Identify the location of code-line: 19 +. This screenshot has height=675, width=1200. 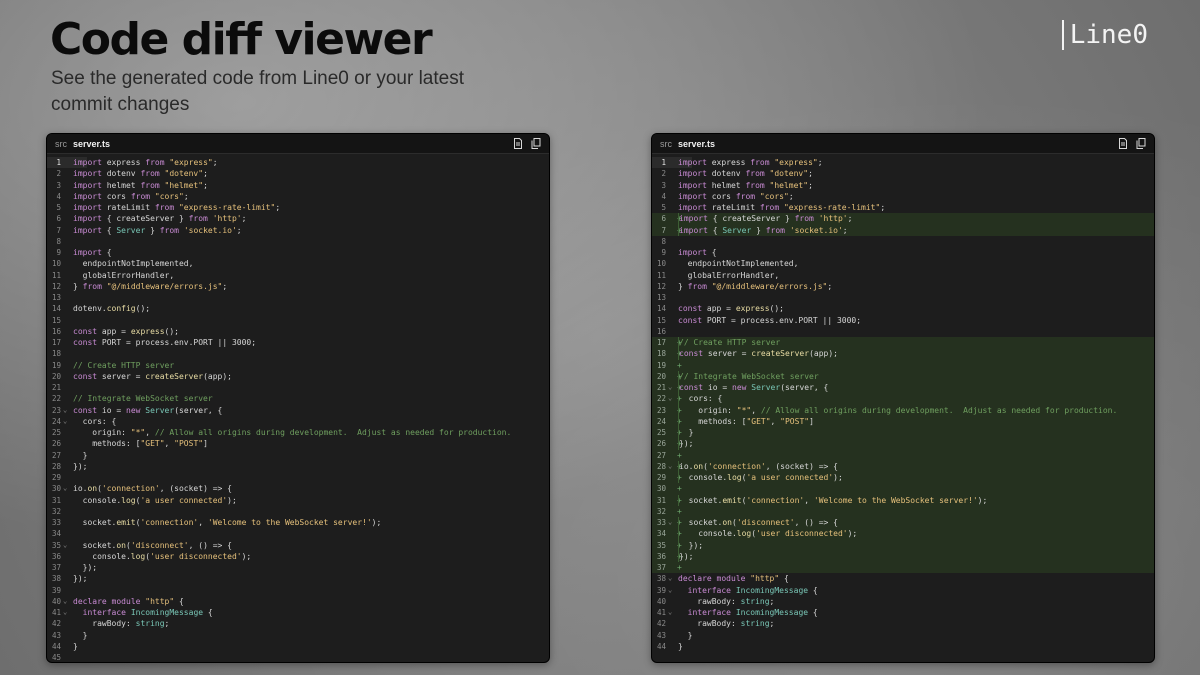
(903, 365).